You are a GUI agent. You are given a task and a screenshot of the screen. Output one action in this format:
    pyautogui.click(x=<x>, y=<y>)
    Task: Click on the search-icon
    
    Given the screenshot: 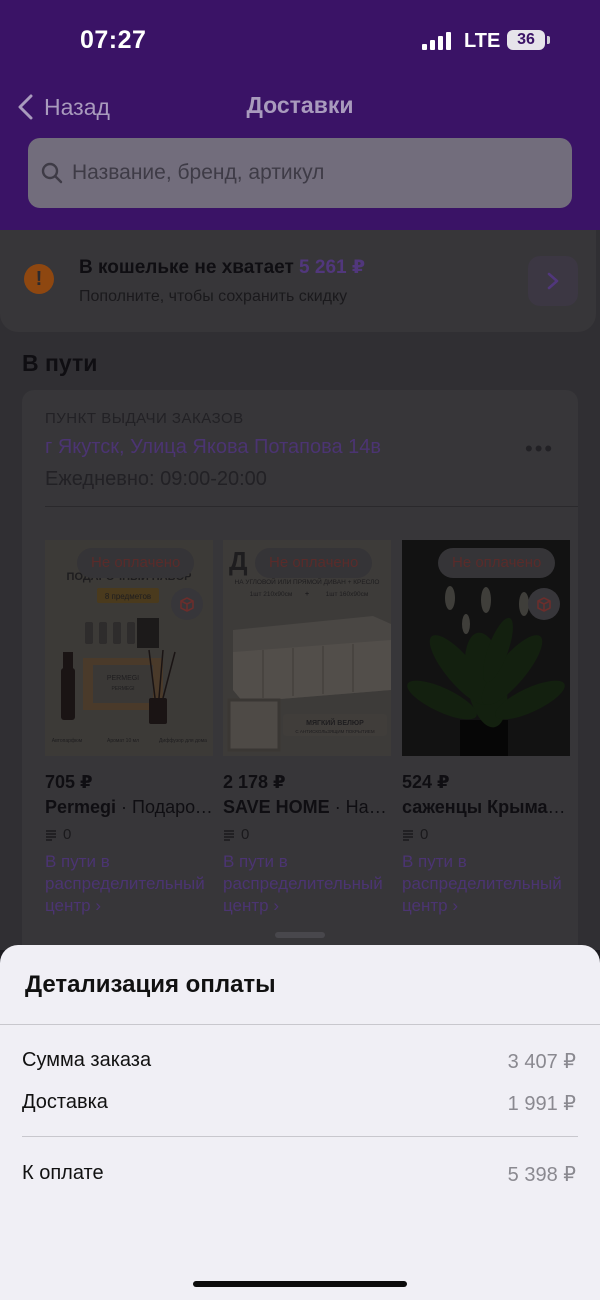 What is the action you would take?
    pyautogui.click(x=52, y=173)
    